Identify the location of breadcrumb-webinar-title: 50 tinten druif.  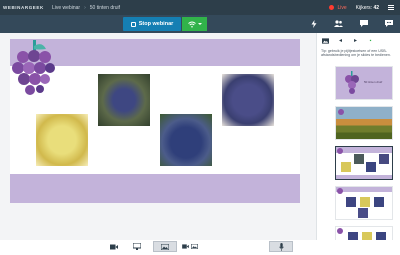
(105, 7).